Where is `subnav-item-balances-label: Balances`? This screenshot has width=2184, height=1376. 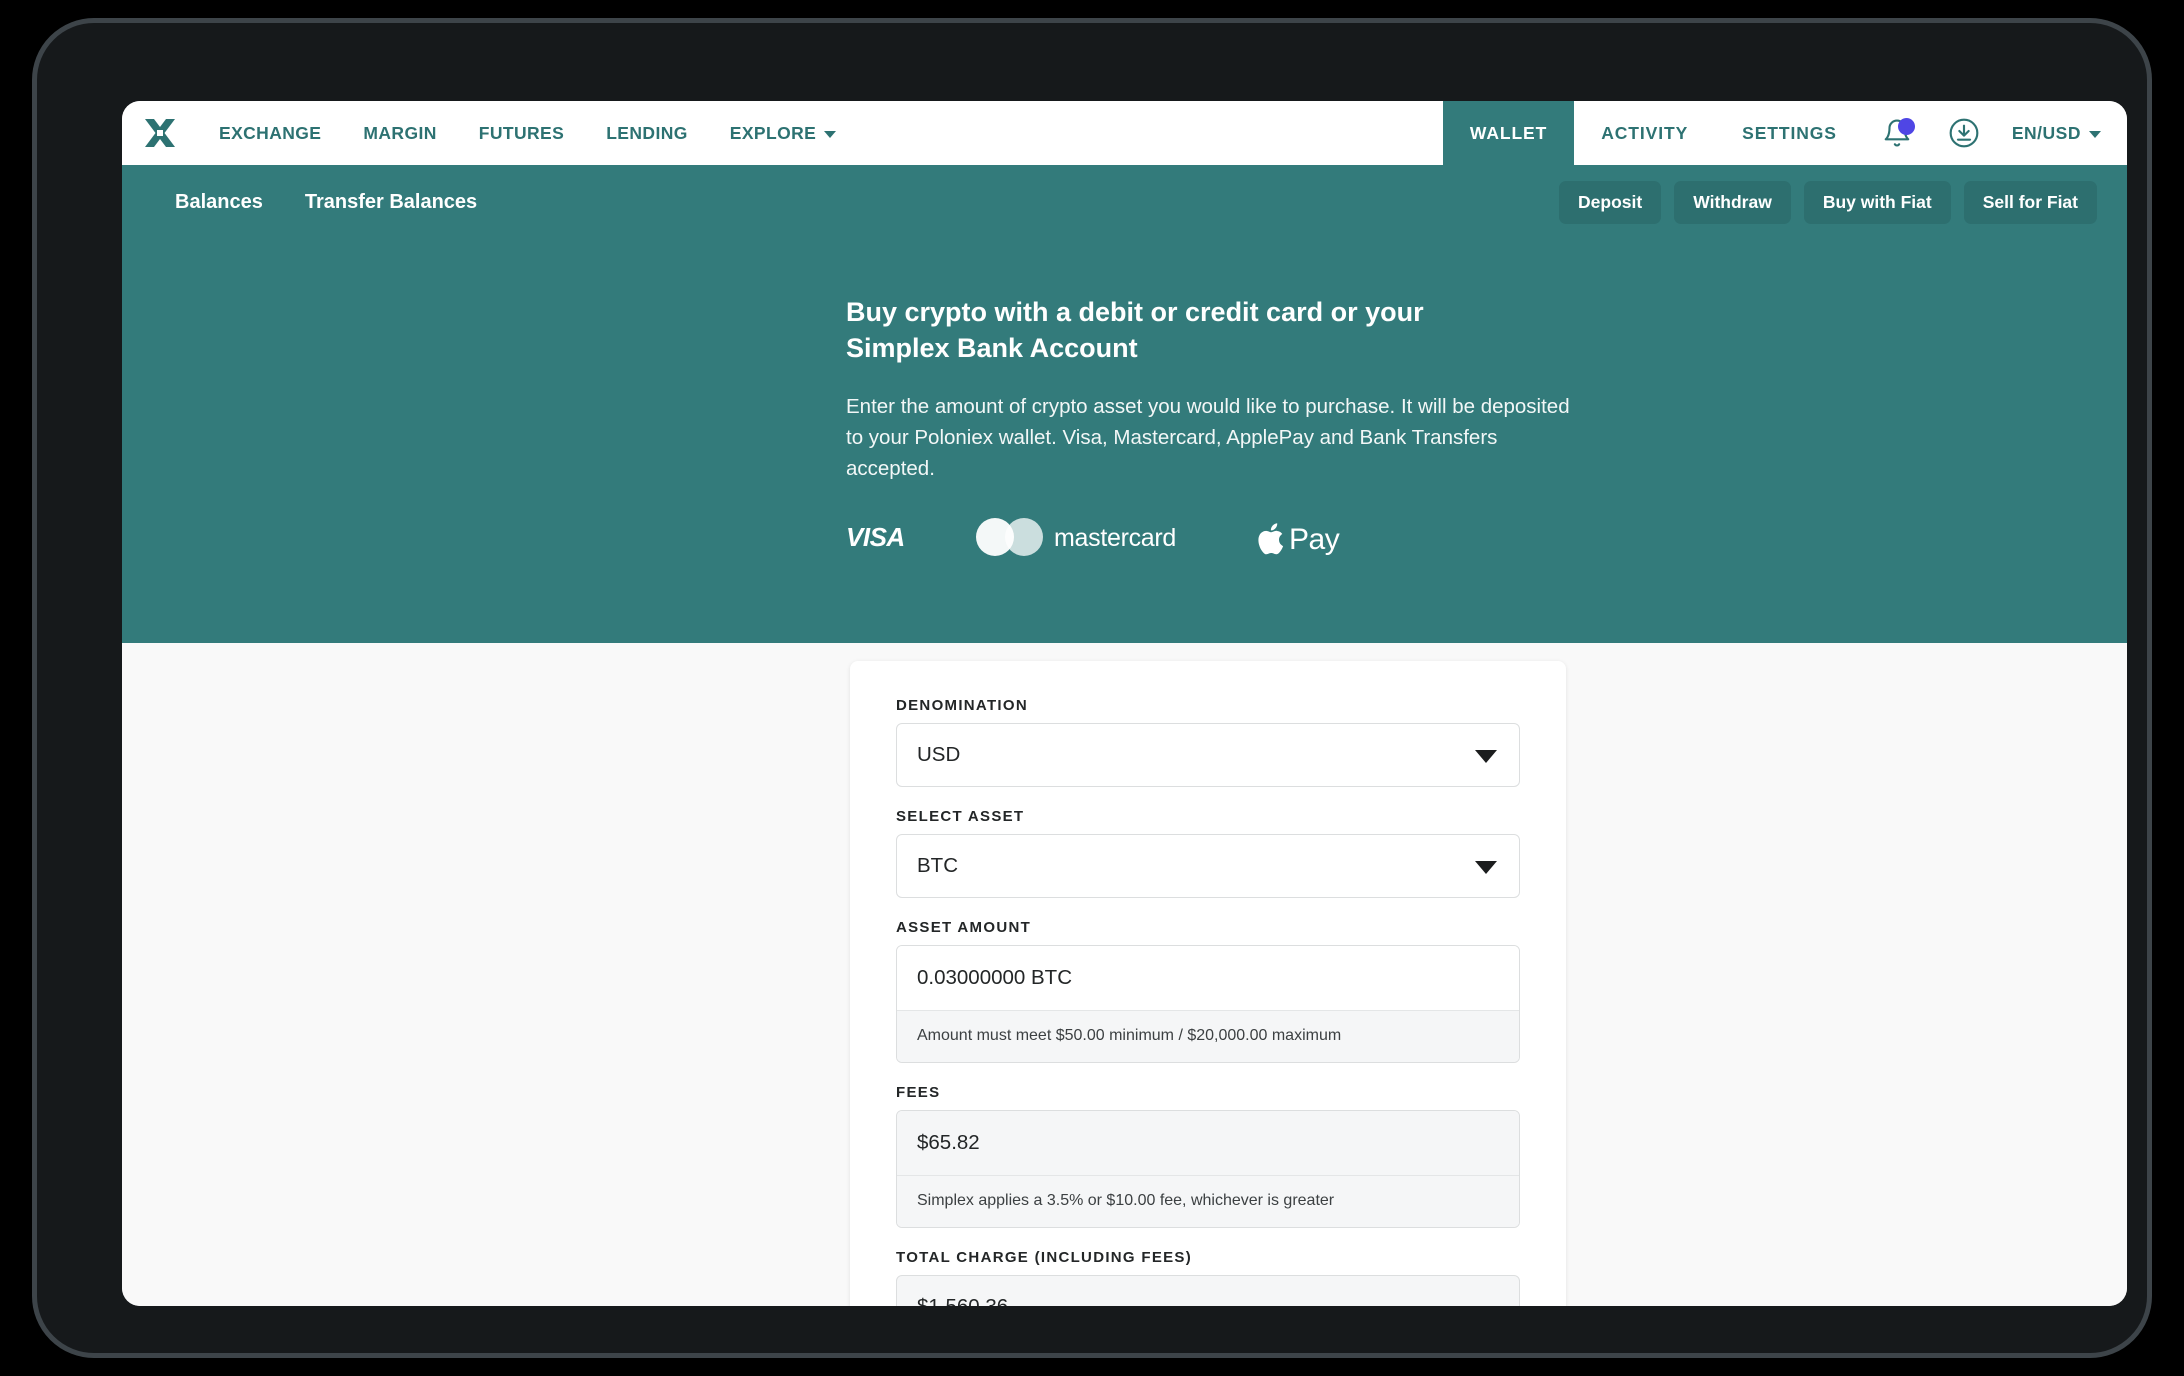 subnav-item-balances-label: Balances is located at coordinates (219, 201).